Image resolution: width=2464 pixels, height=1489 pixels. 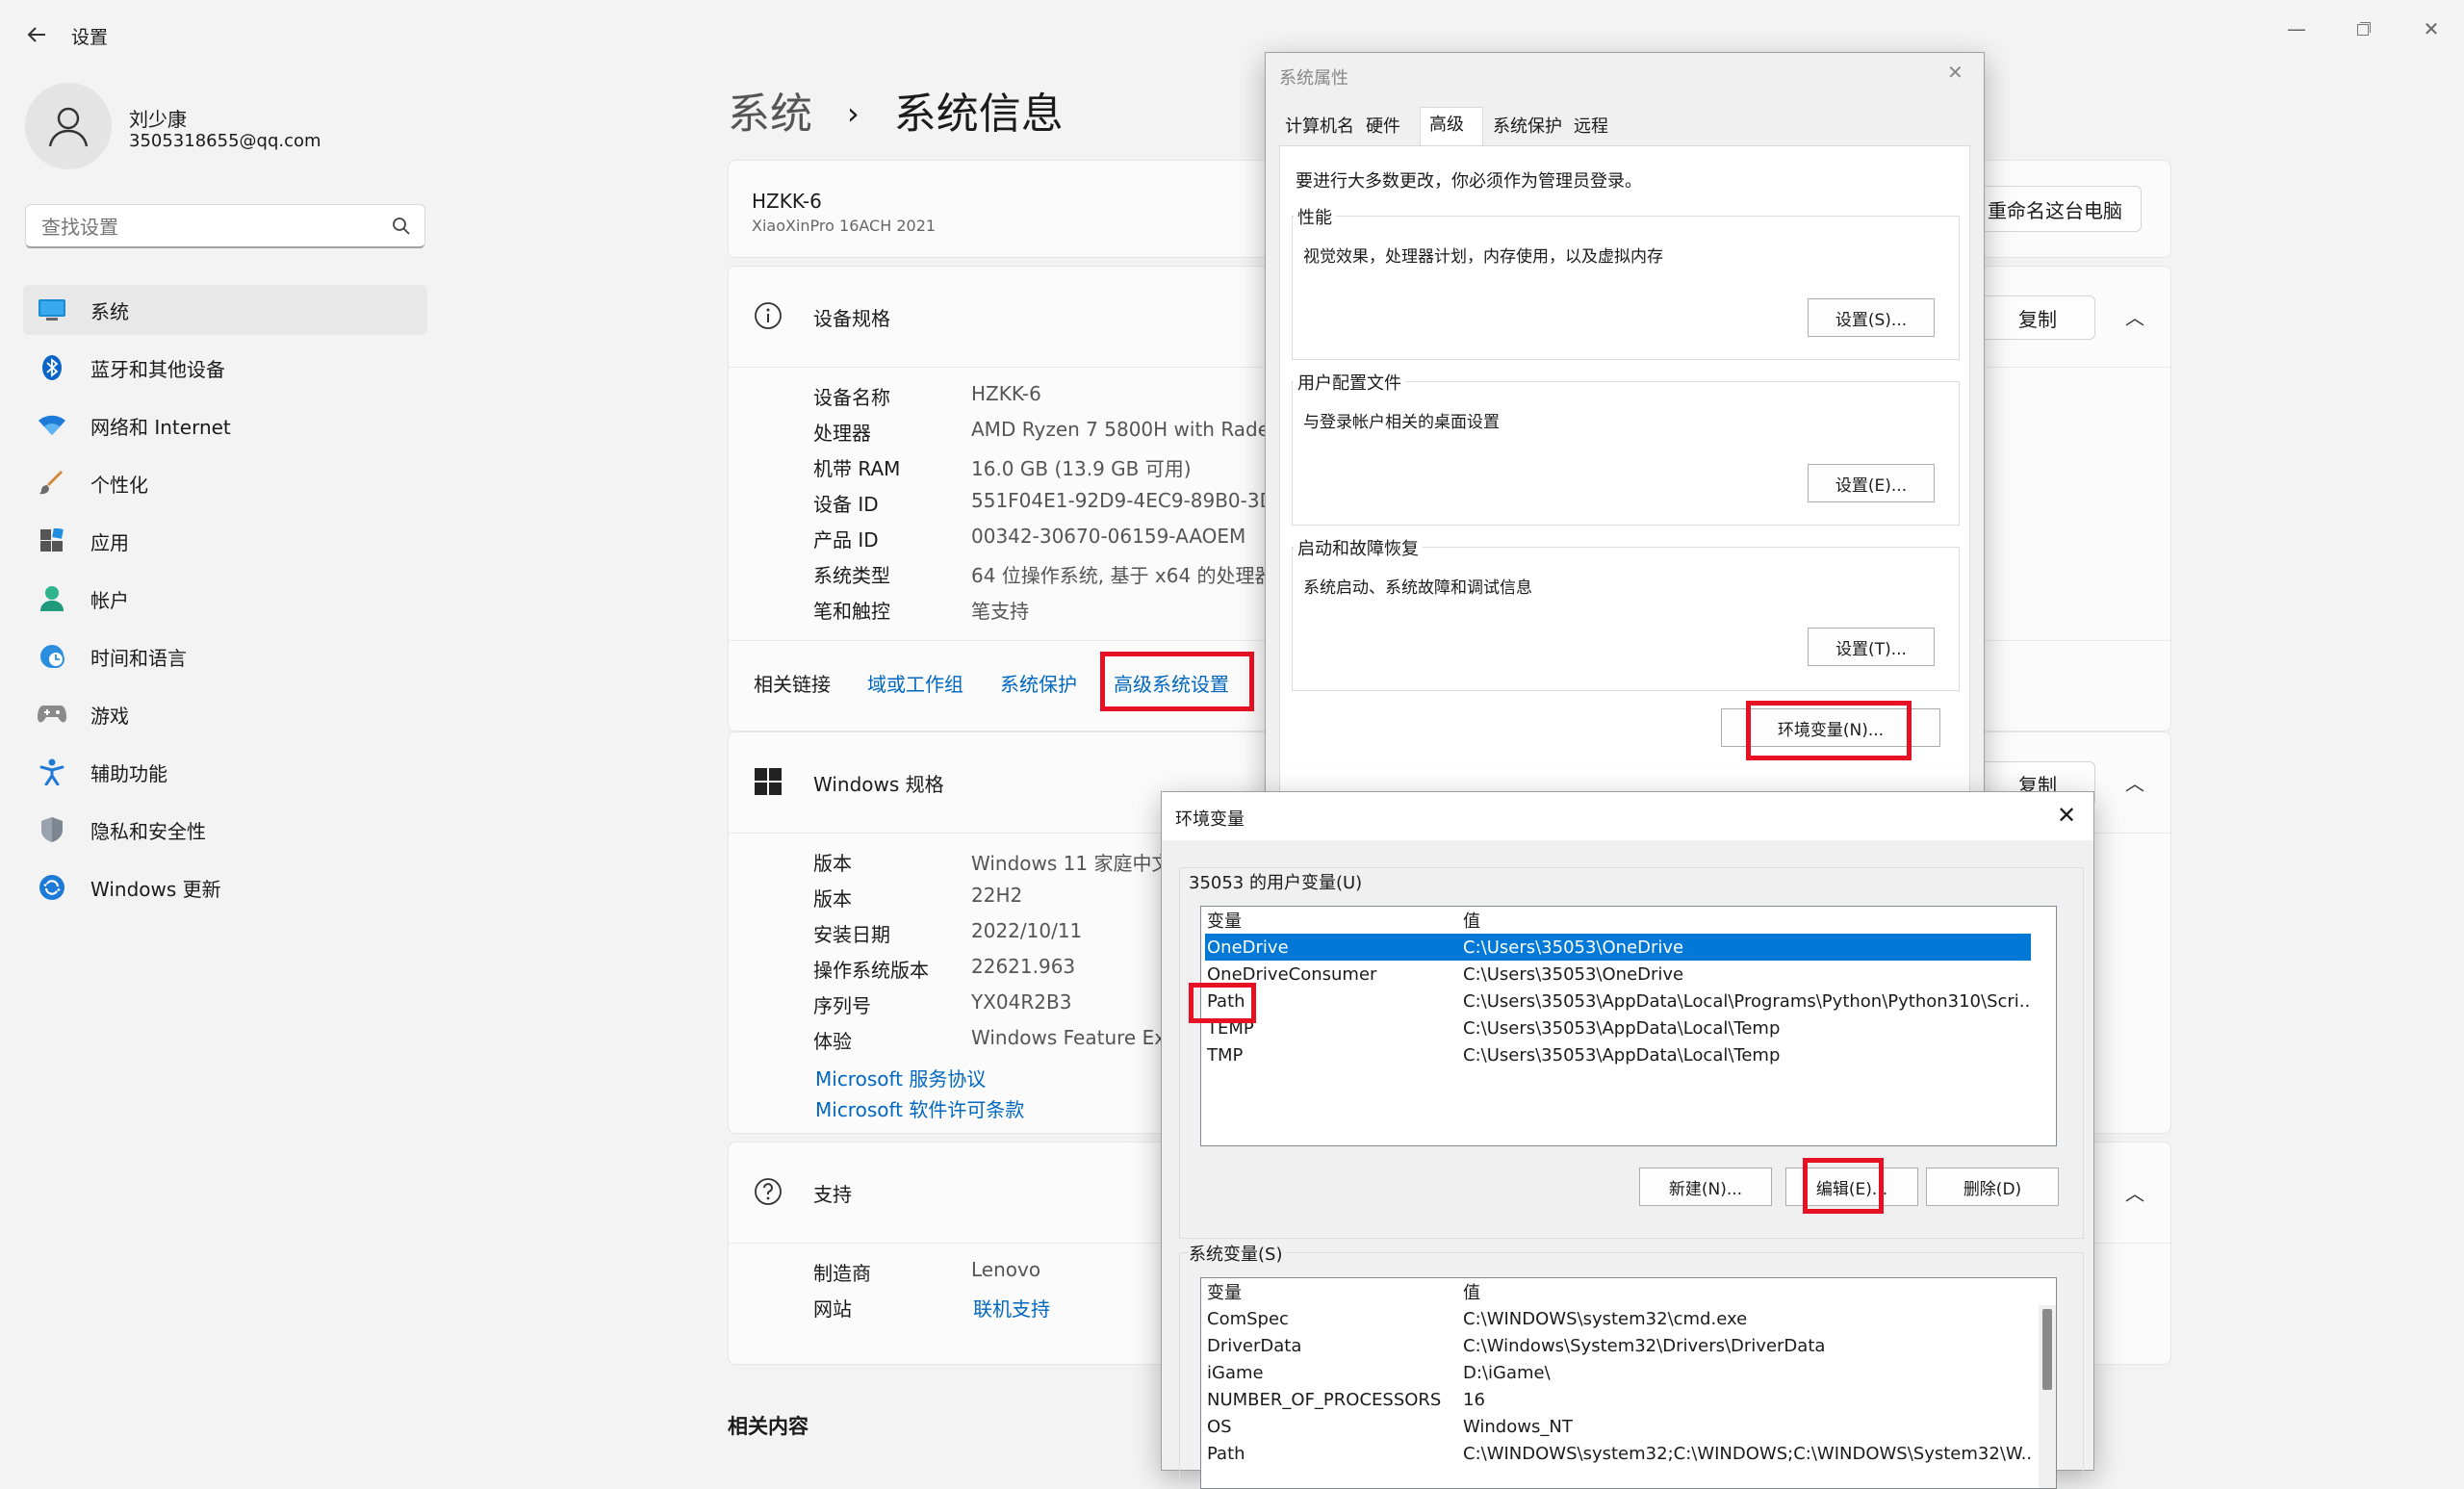 I want to click on list-header: 变量 值, so click(x=1619, y=1291).